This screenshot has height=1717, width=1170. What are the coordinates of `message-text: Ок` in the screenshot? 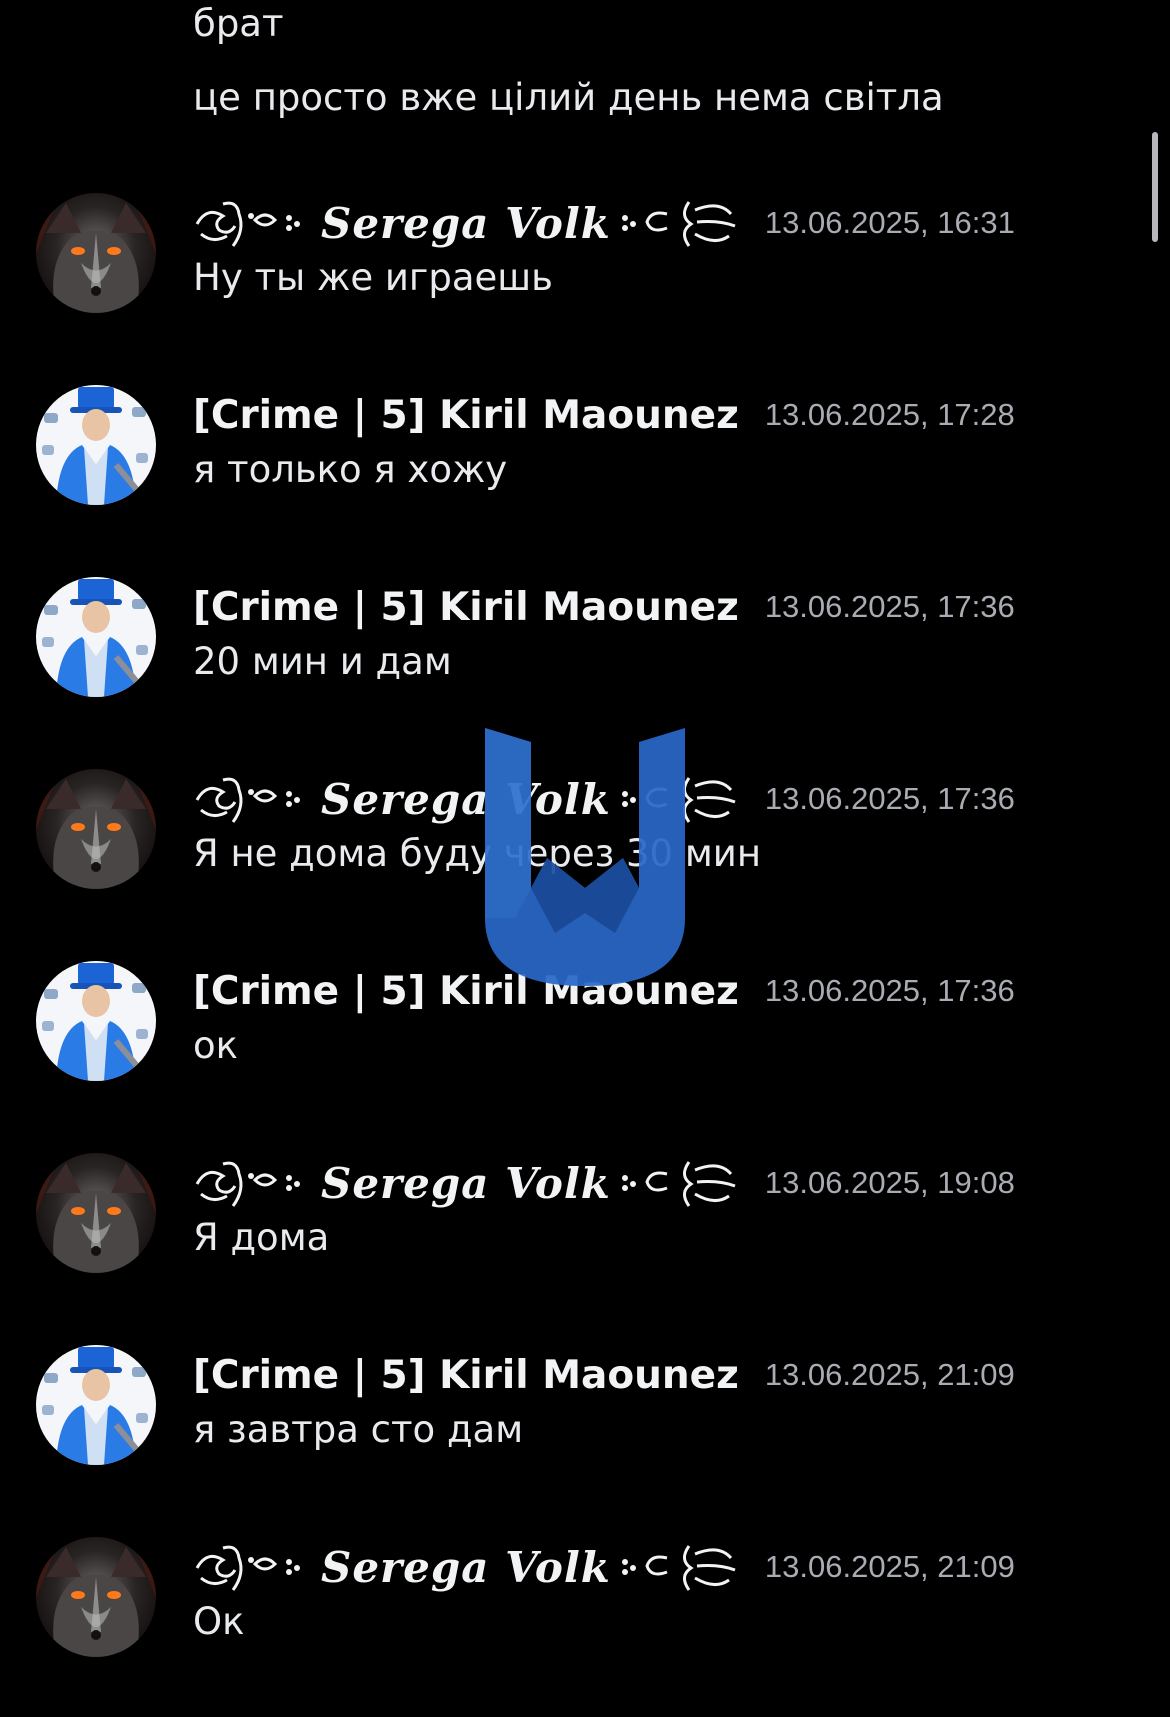 It's located at (219, 1621).